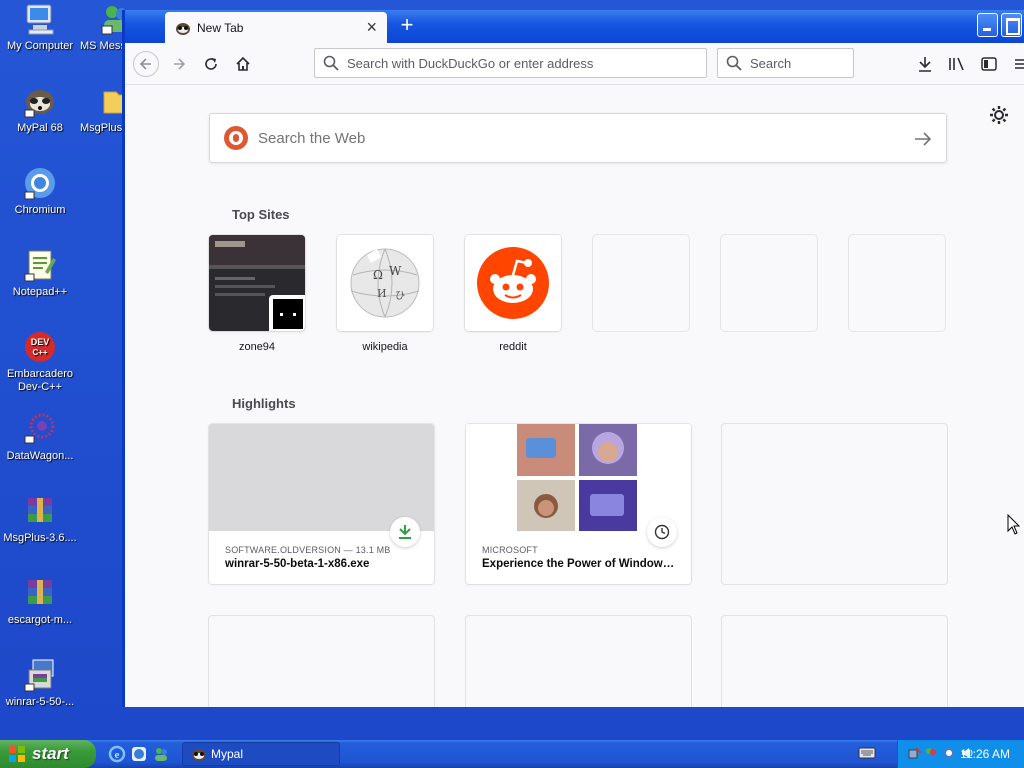 The height and width of the screenshot is (768, 1024). What do you see at coordinates (931, 753) in the screenshot?
I see `tray-messenger-icon` at bounding box center [931, 753].